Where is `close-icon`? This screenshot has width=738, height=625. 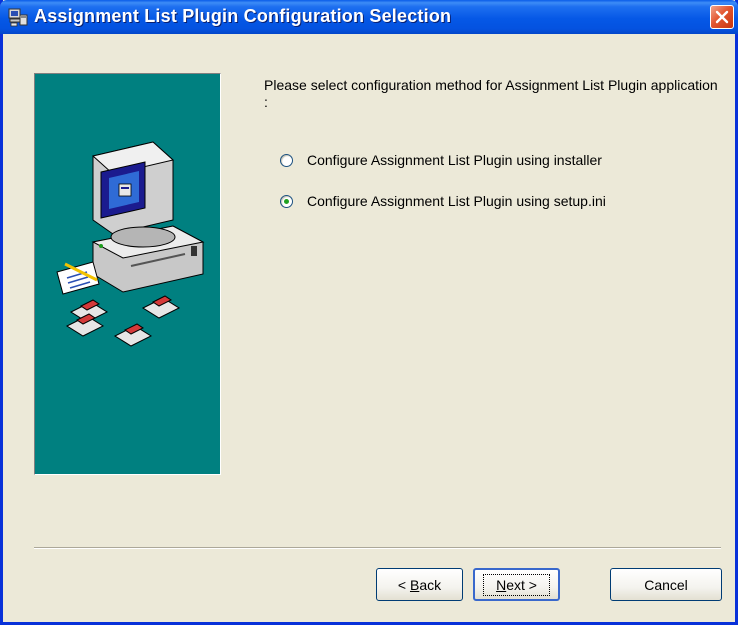
close-icon is located at coordinates (722, 17).